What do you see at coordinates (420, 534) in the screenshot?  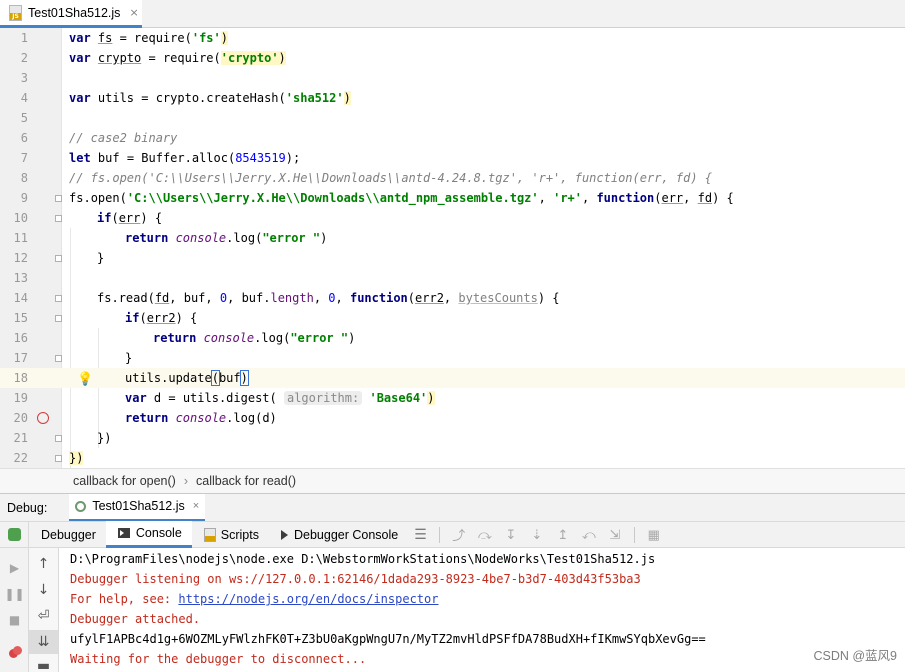 I see `hamburger-menu-icon: ☰` at bounding box center [420, 534].